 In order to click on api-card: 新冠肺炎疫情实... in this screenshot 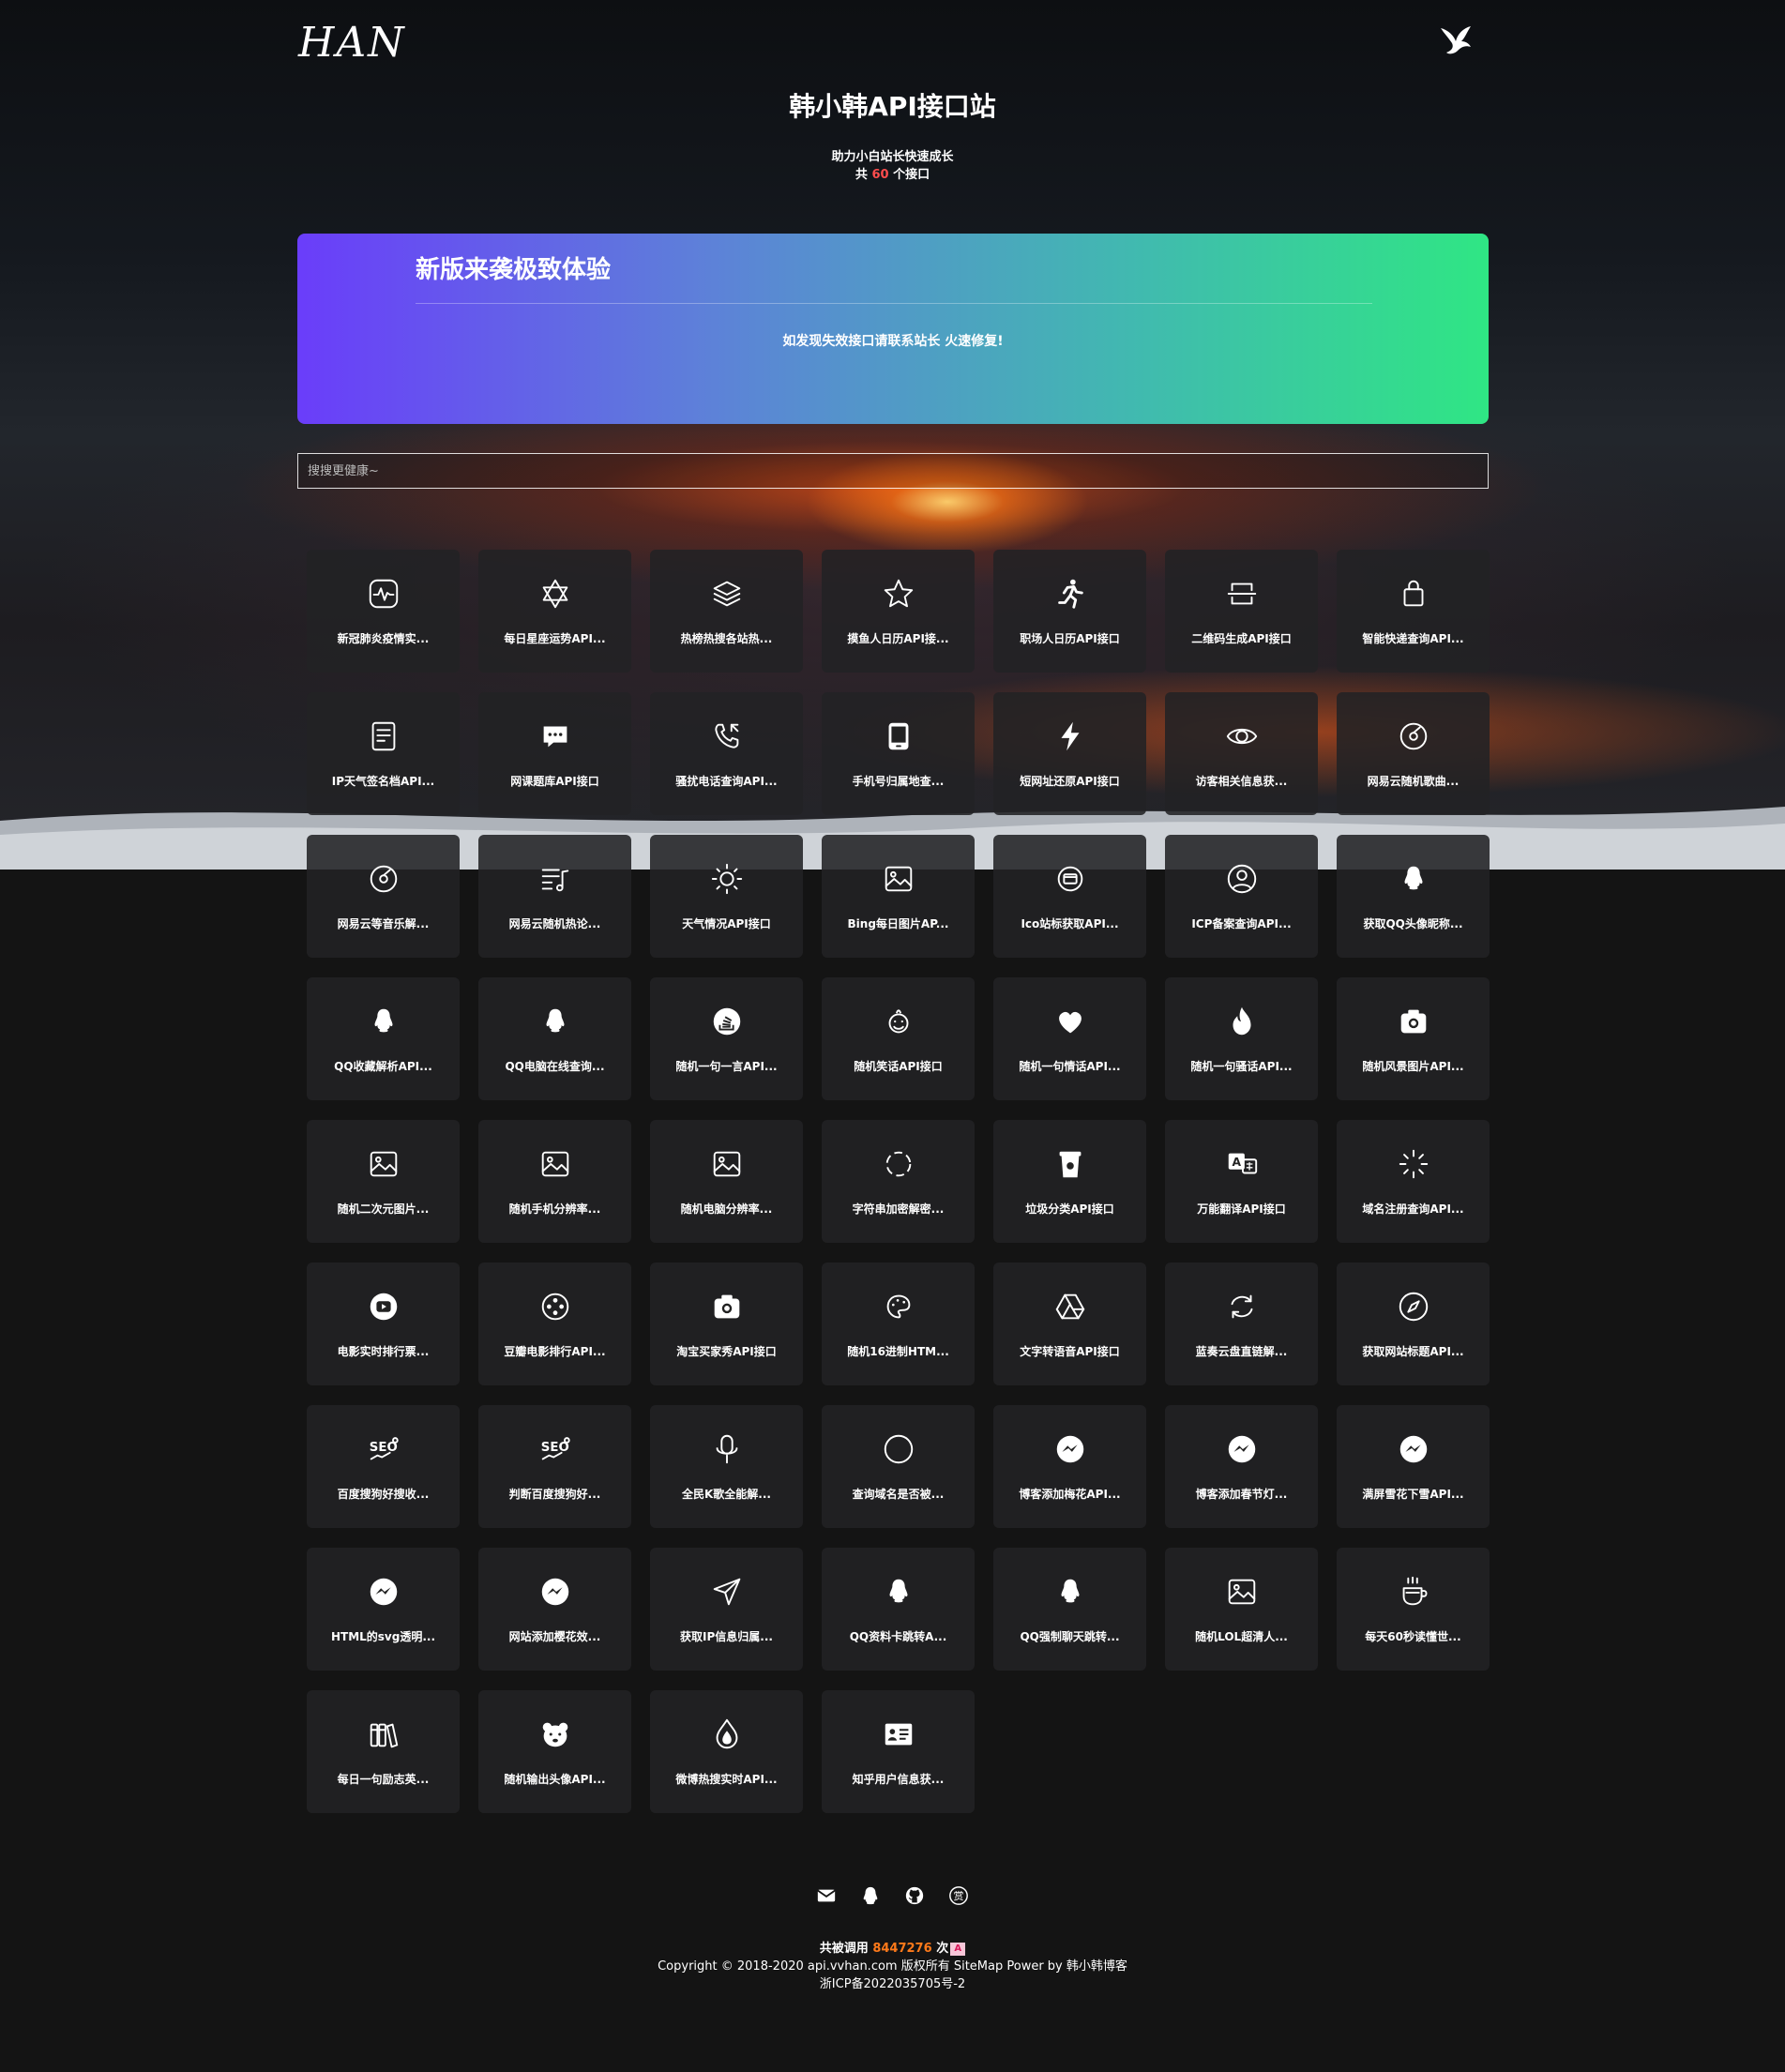, I will do `click(383, 611)`.